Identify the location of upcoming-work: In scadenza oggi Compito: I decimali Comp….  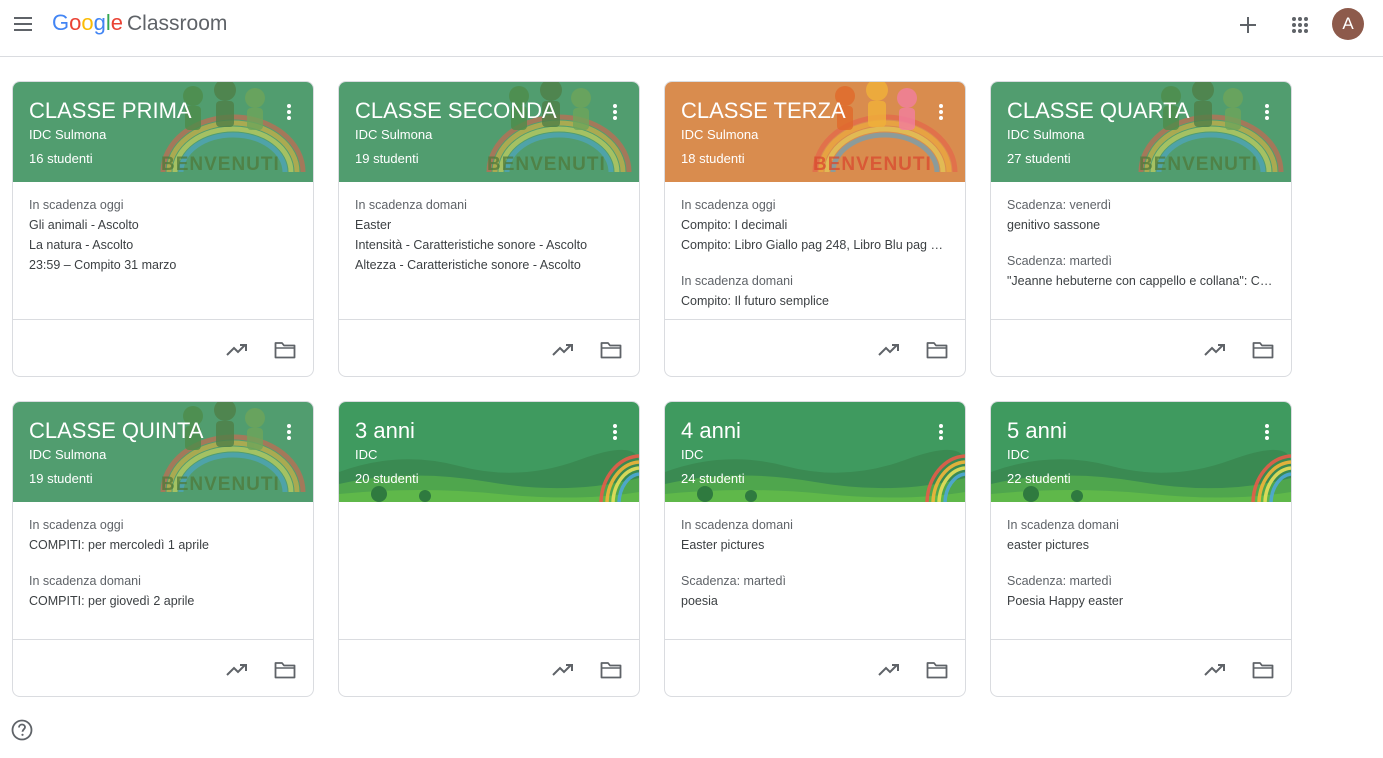
(815, 250).